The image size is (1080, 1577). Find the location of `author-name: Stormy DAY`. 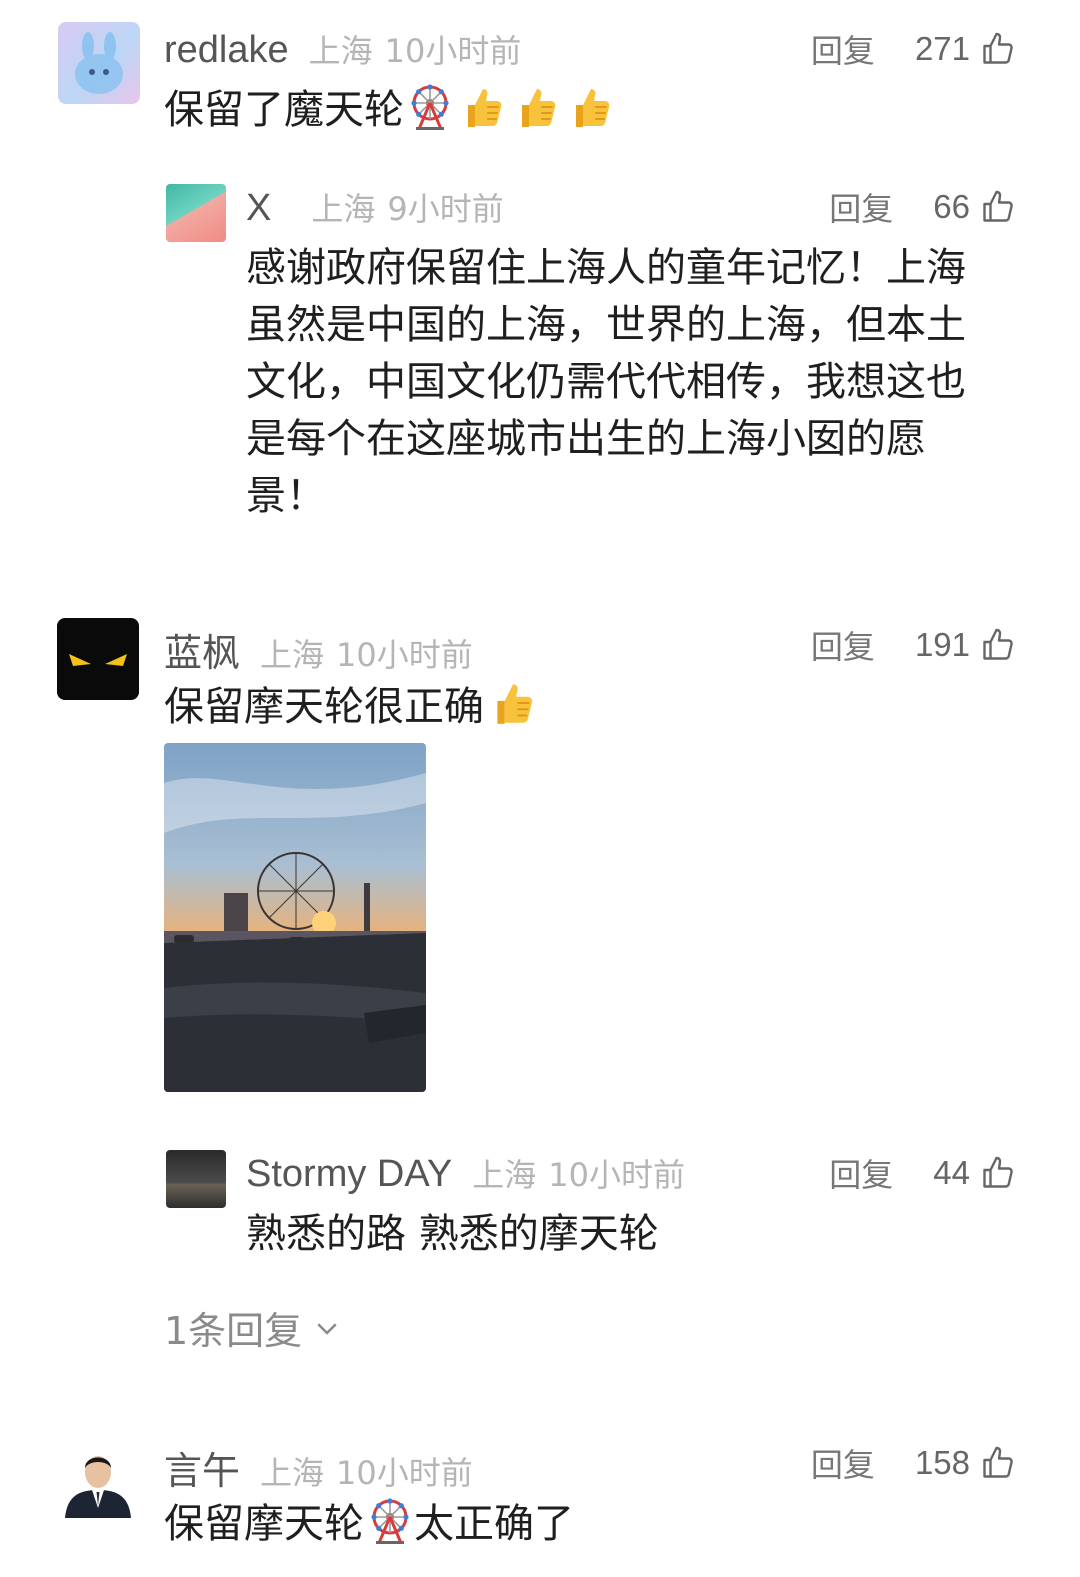

author-name: Stormy DAY is located at coordinates (349, 1174).